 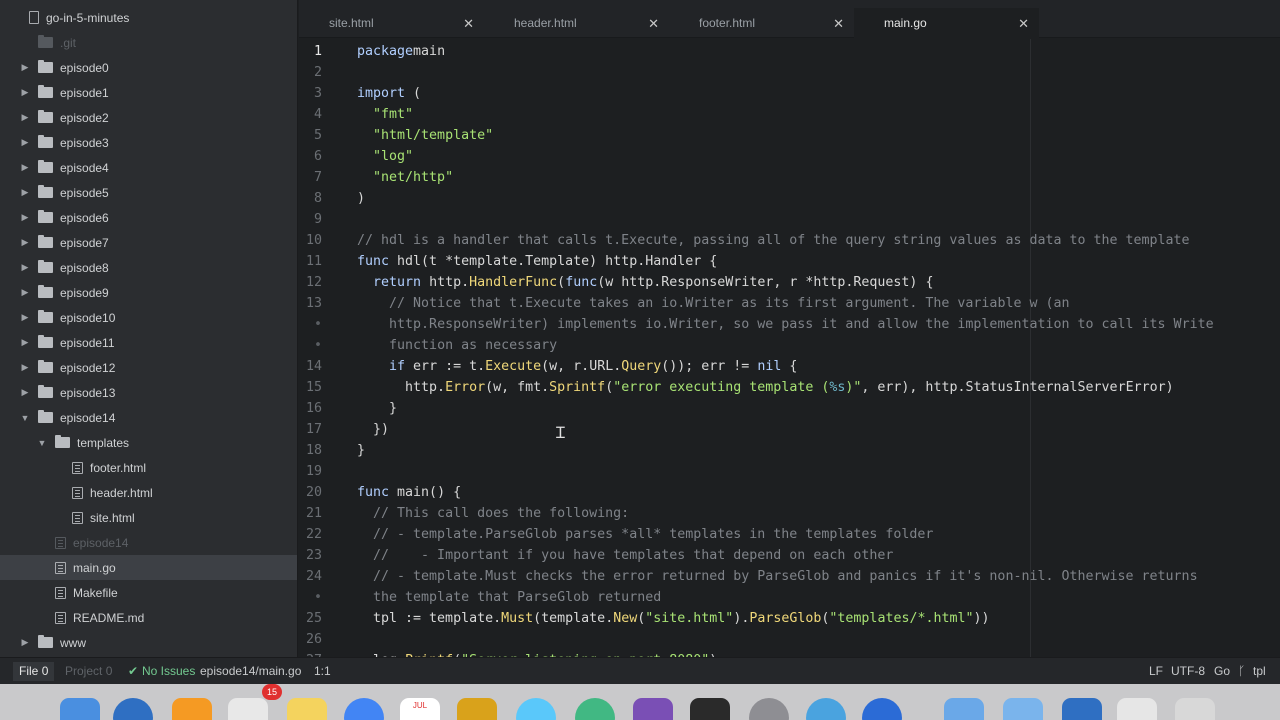 What do you see at coordinates (148, 67) in the screenshot?
I see `tree-item: ▶ episode0` at bounding box center [148, 67].